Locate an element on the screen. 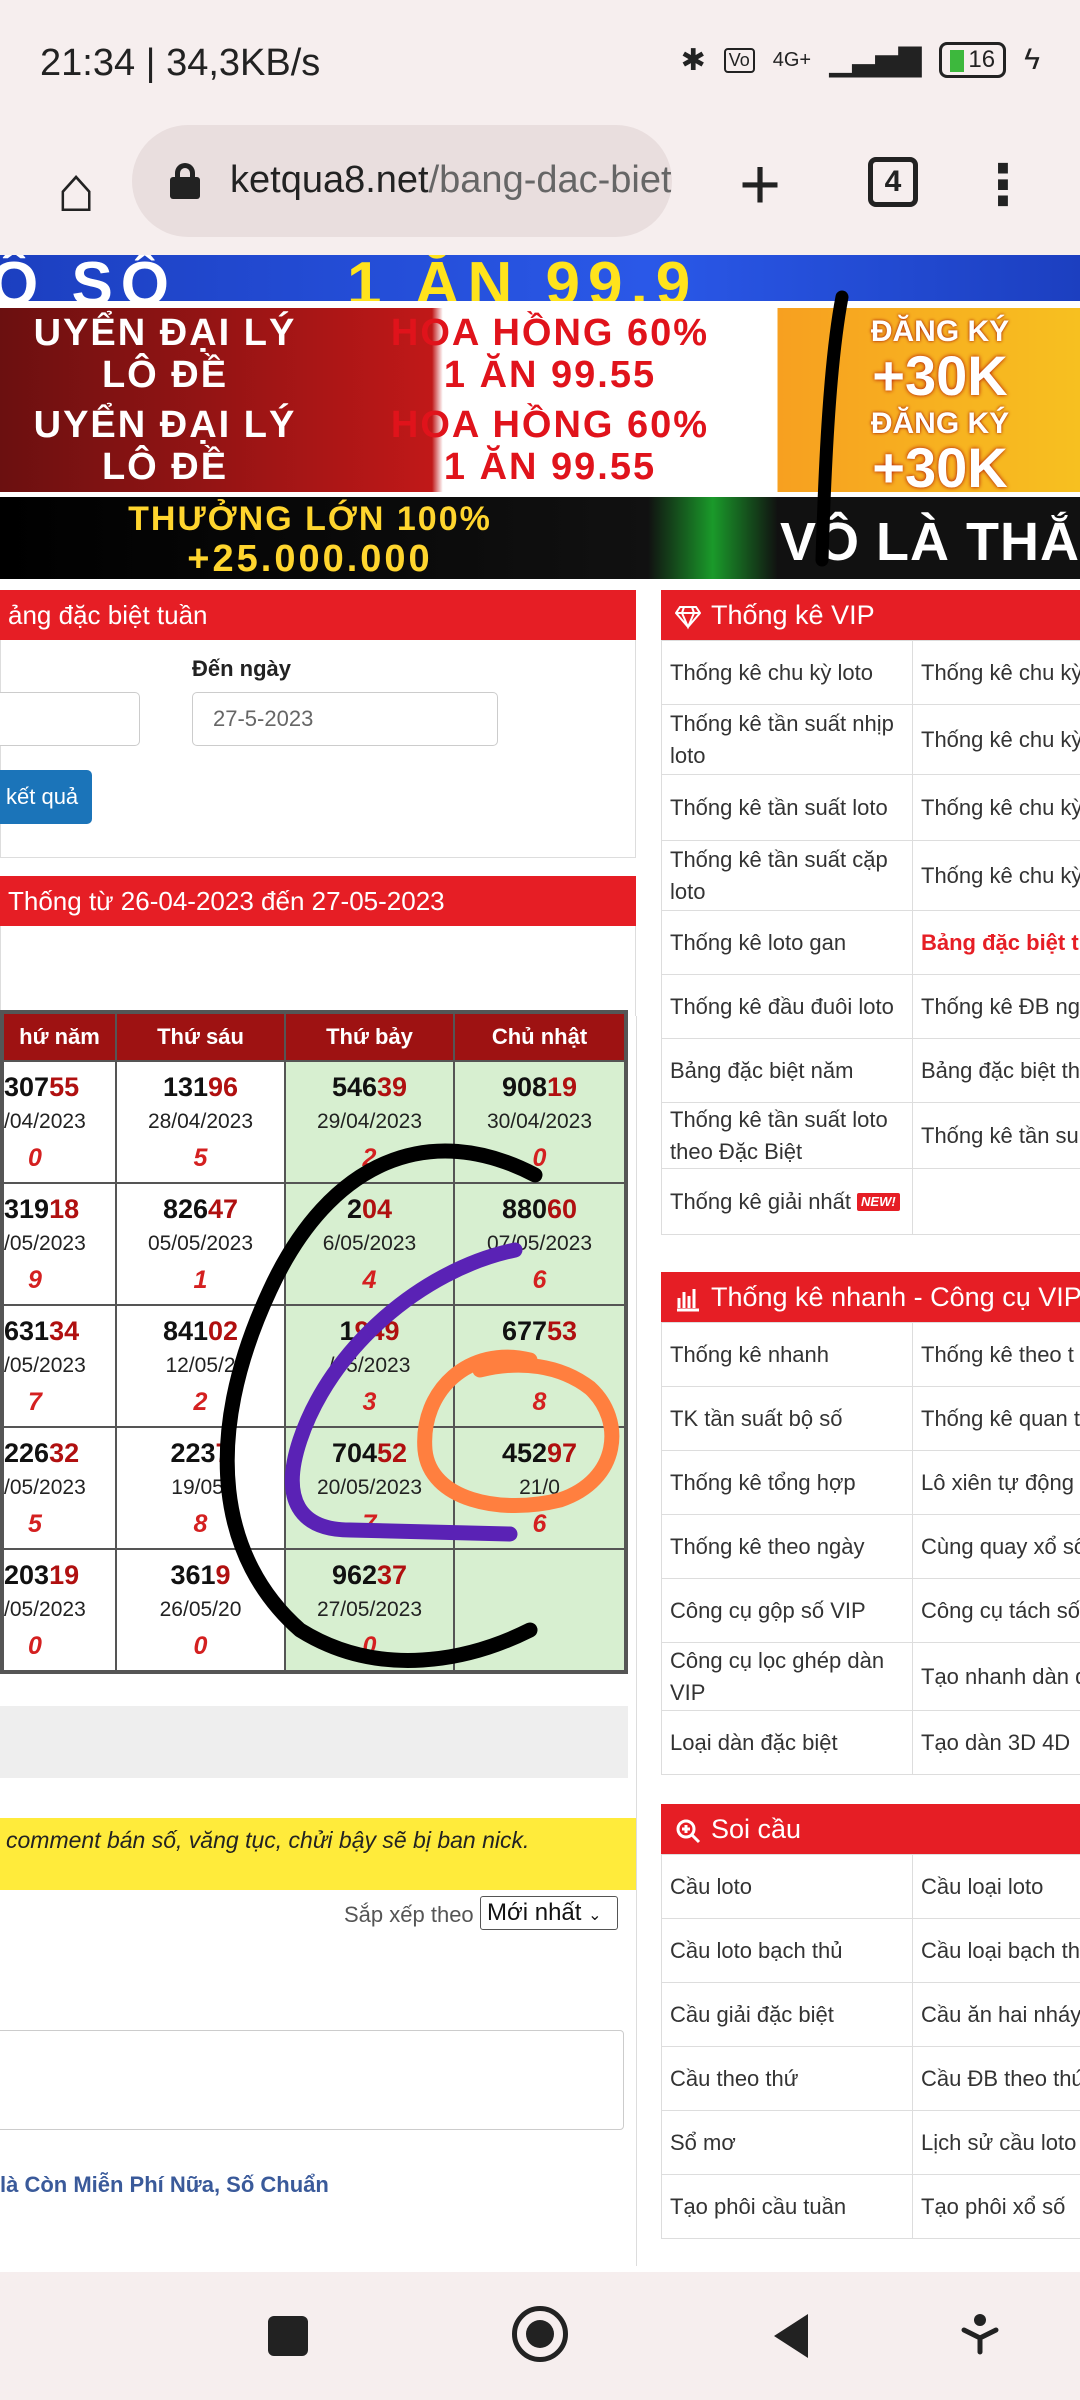 This screenshot has height=2400, width=1080. sidebar-link-label: Thống kê chu kỳ đặc biệt is located at coordinates (1000, 739).